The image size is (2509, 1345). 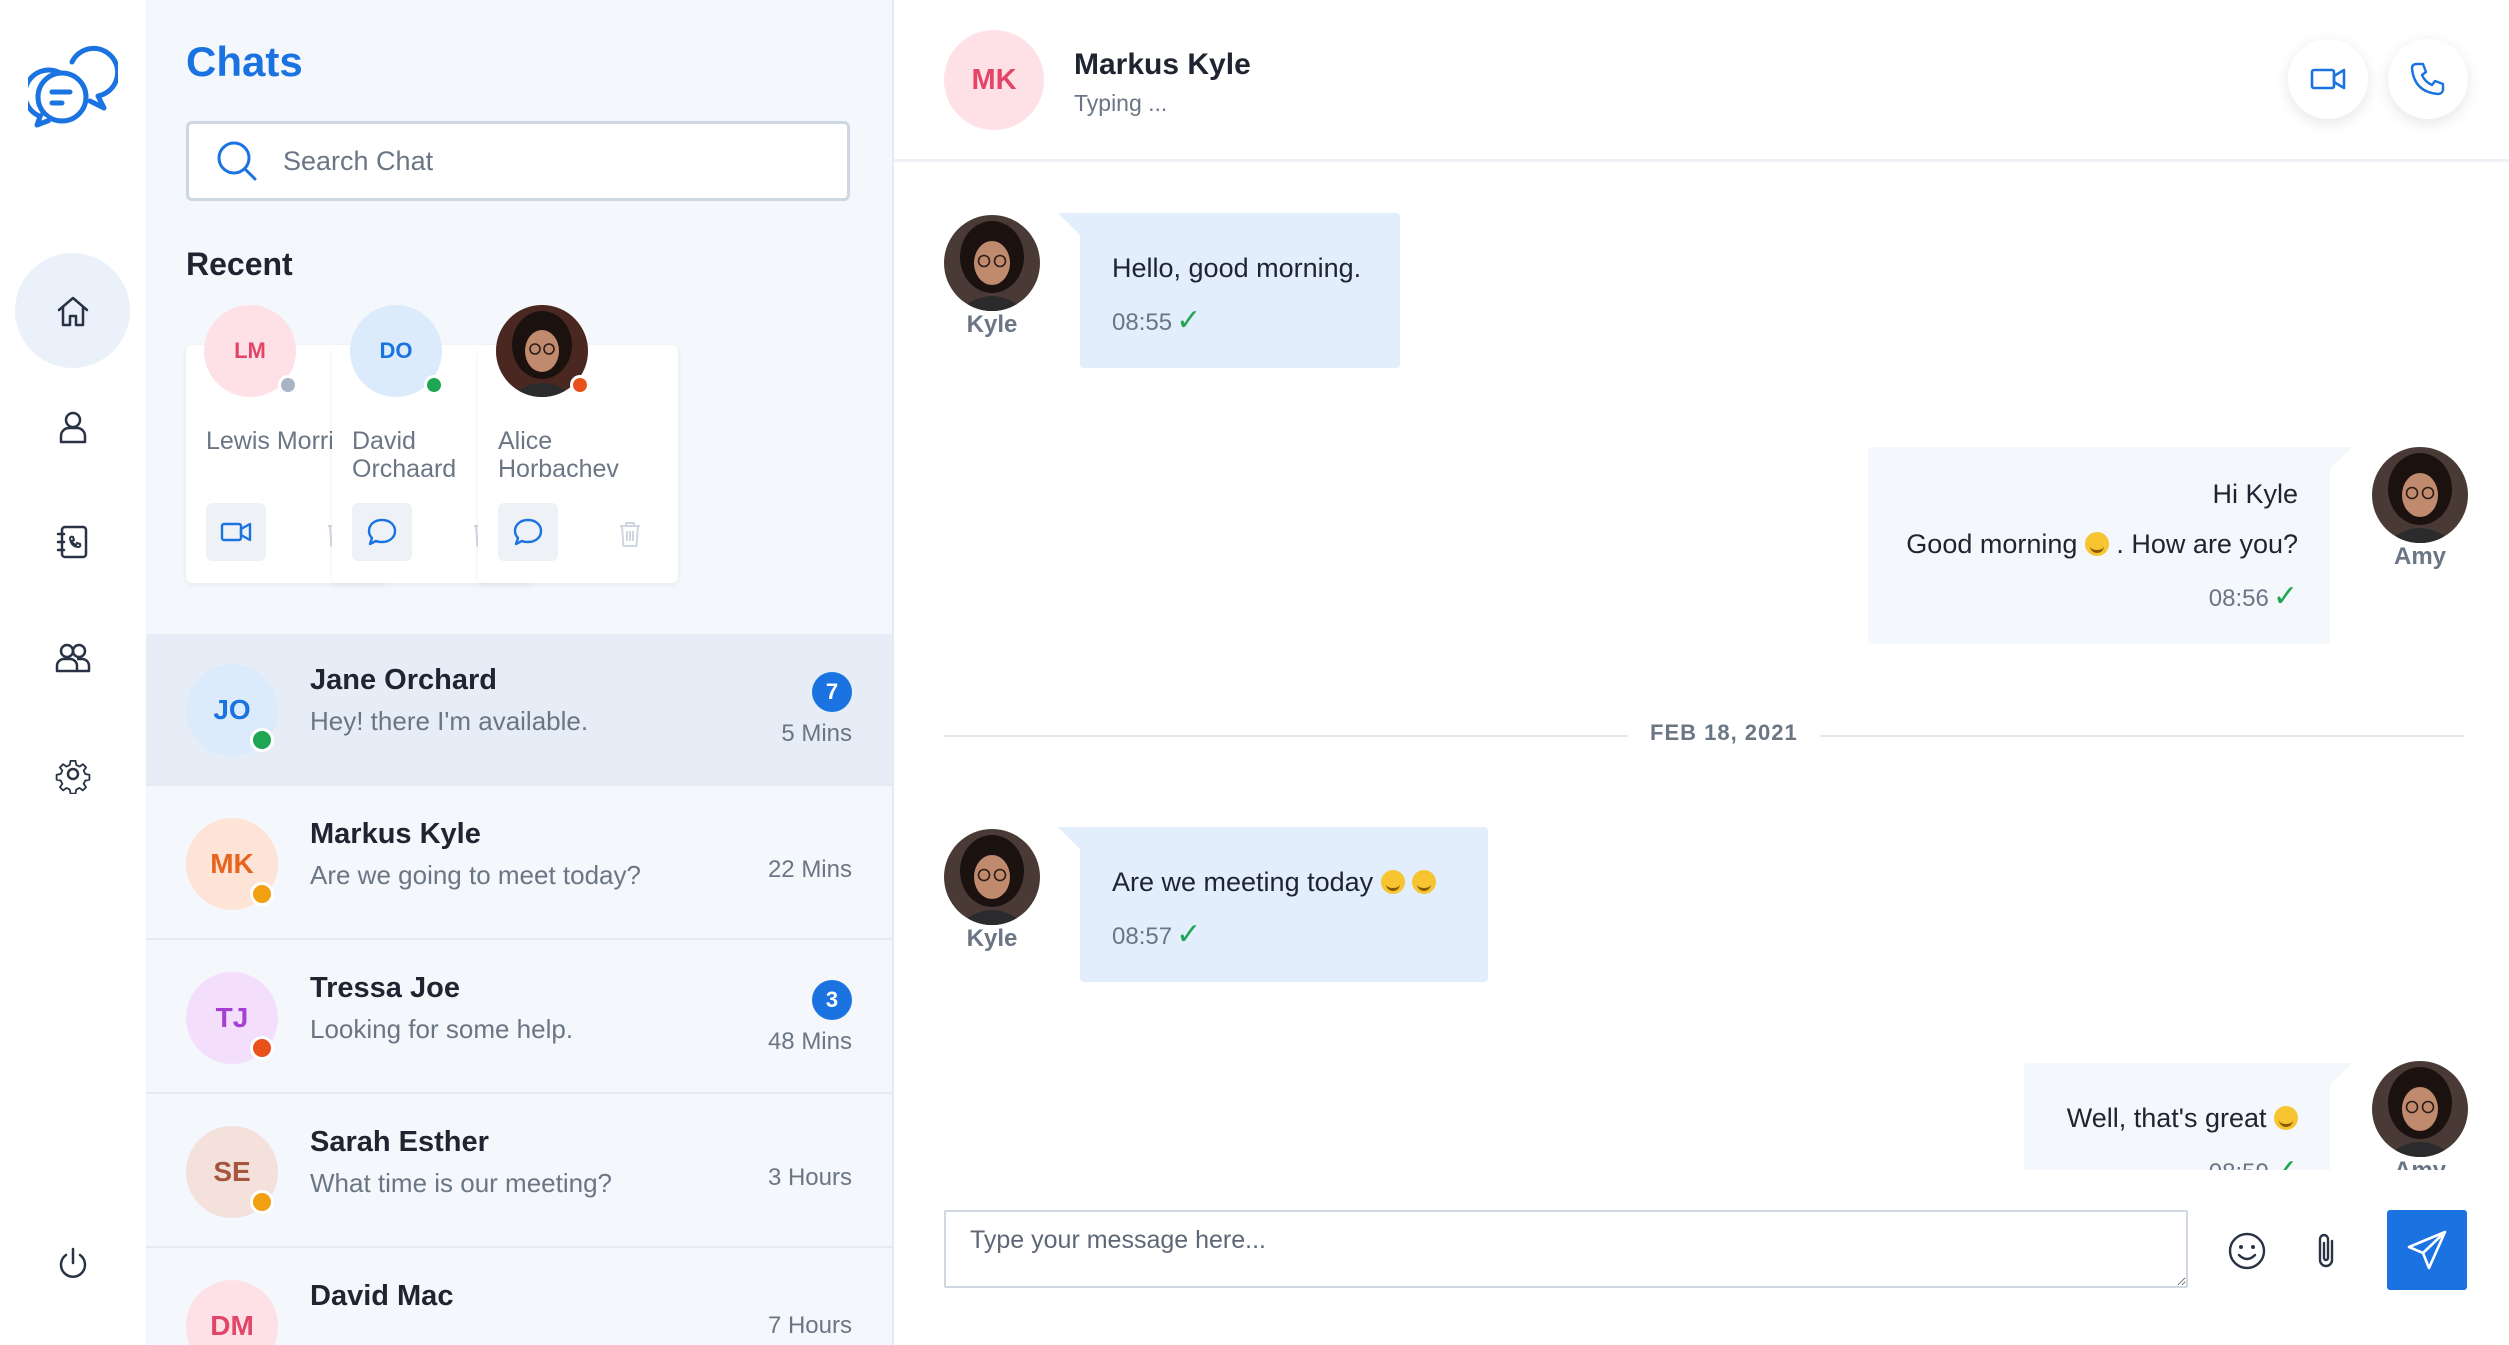 I want to click on unread-badge: 3, so click(x=832, y=1000).